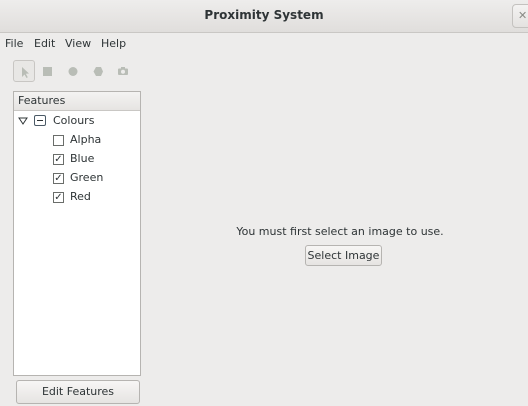 The width and height of the screenshot is (528, 406). Describe the element at coordinates (343, 255) in the screenshot. I see `select-image-button: Select Image` at that location.